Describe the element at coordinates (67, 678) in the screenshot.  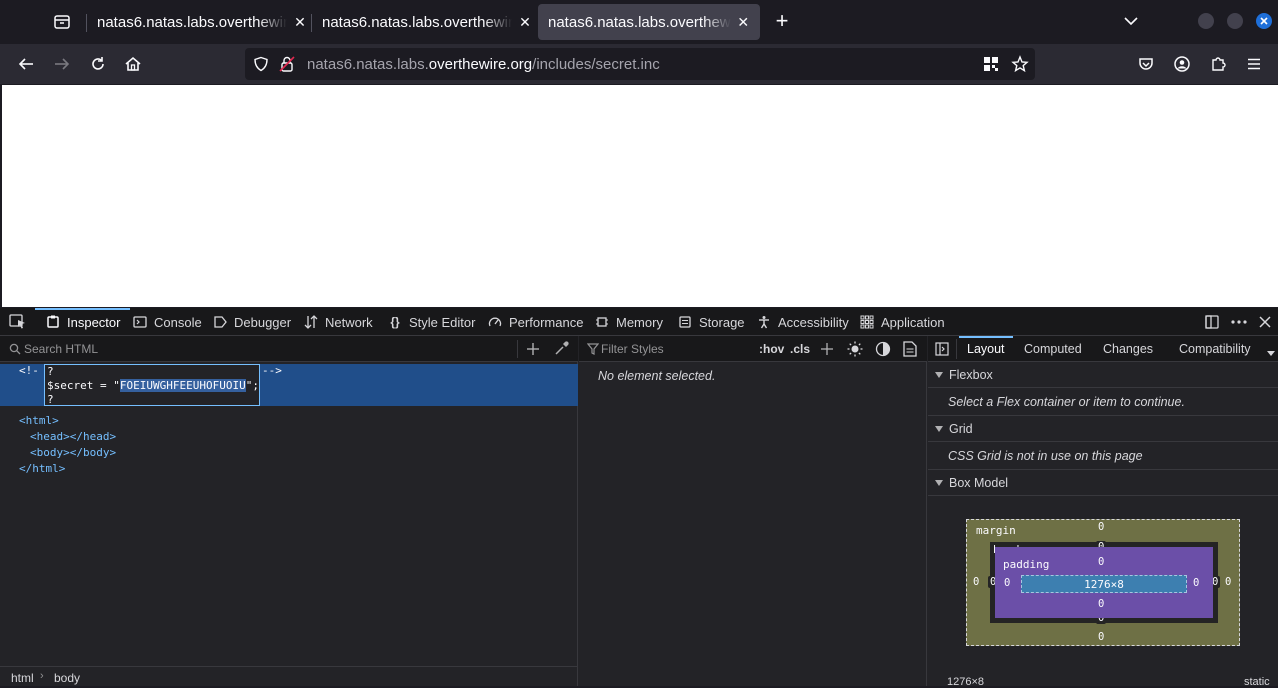
I see `breadcrumb-body: body` at that location.